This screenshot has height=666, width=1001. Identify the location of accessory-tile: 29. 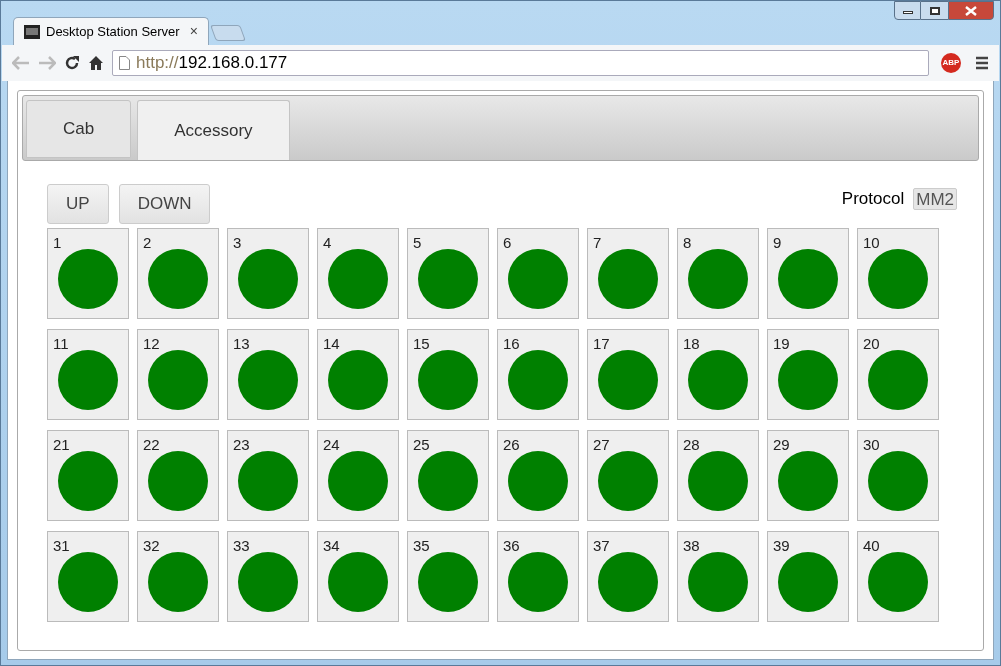
(808, 475).